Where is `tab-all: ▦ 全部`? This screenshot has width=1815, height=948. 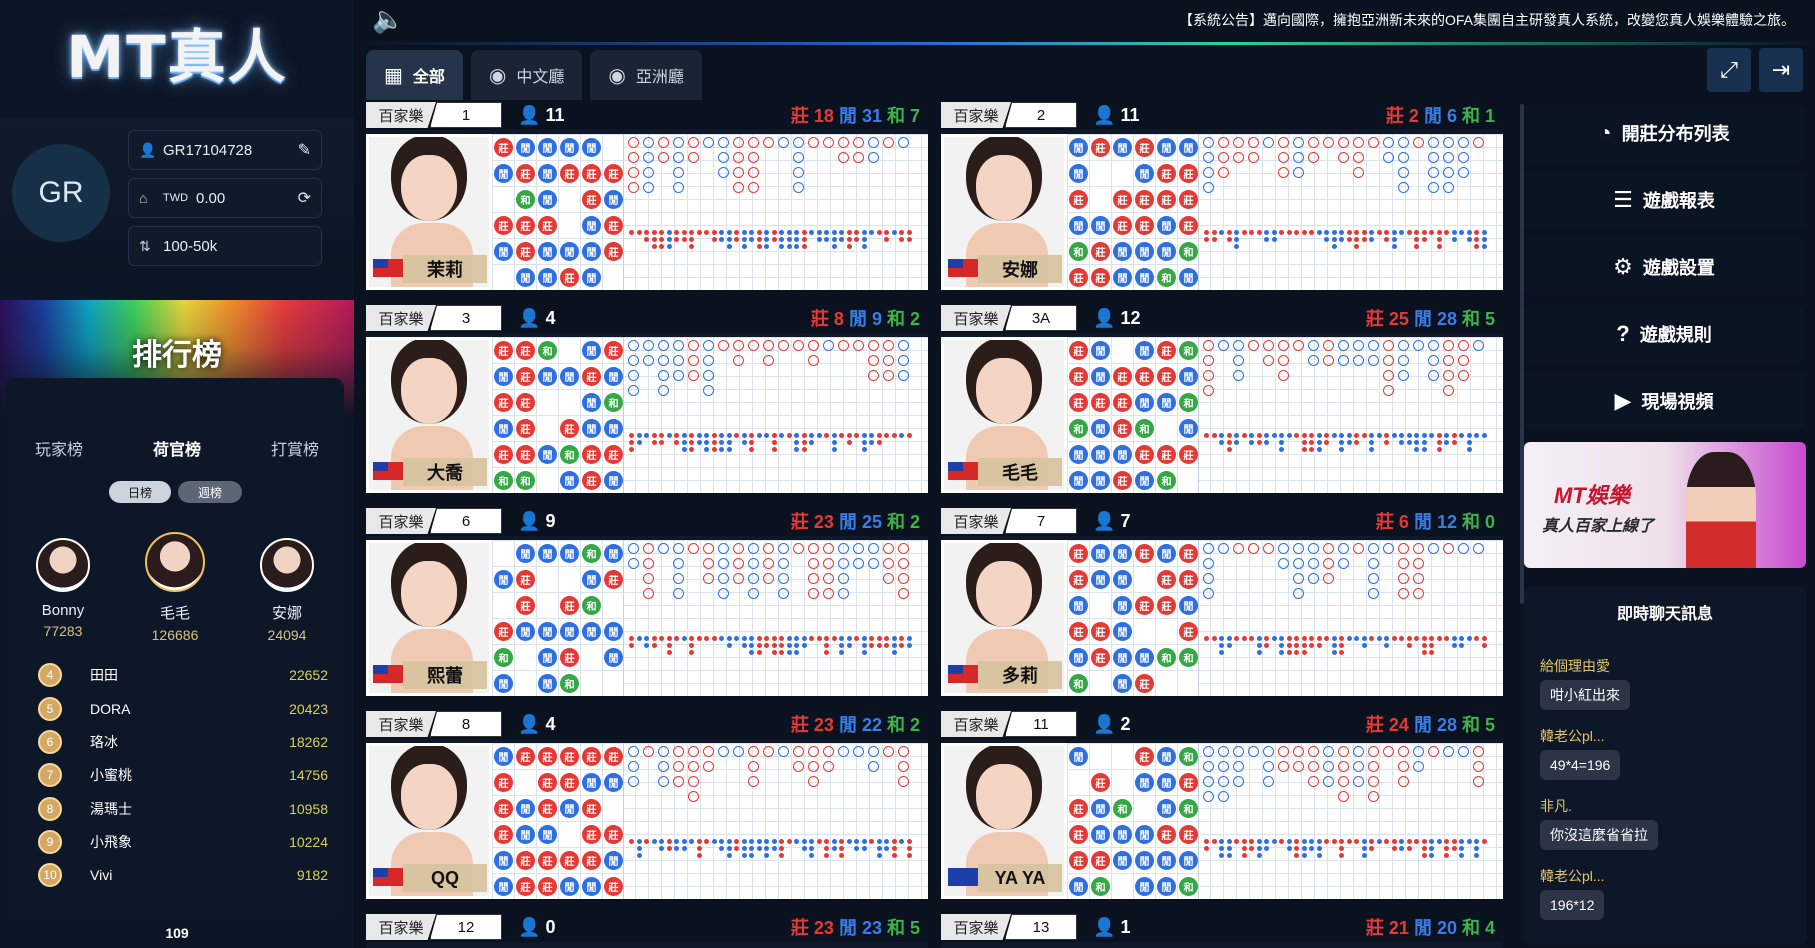 tab-all: ▦ 全部 is located at coordinates (414, 75).